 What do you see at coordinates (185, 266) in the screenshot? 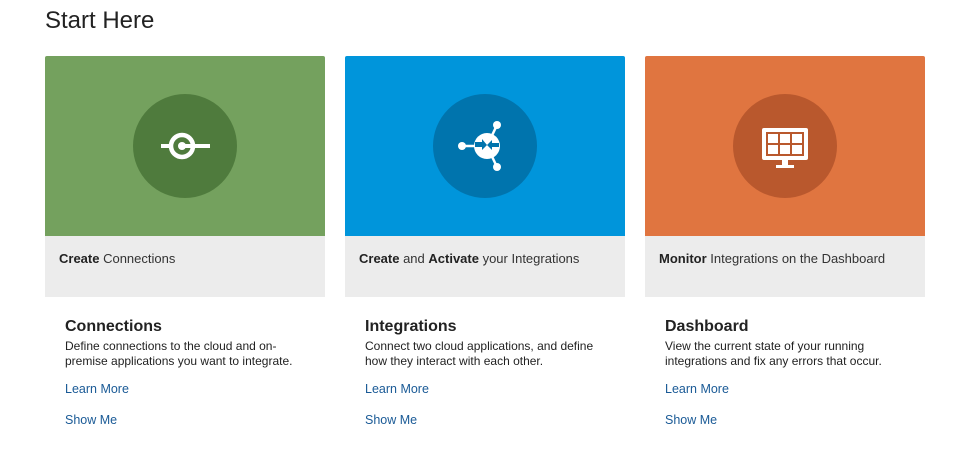
I see `connections-caption: Create Connections` at bounding box center [185, 266].